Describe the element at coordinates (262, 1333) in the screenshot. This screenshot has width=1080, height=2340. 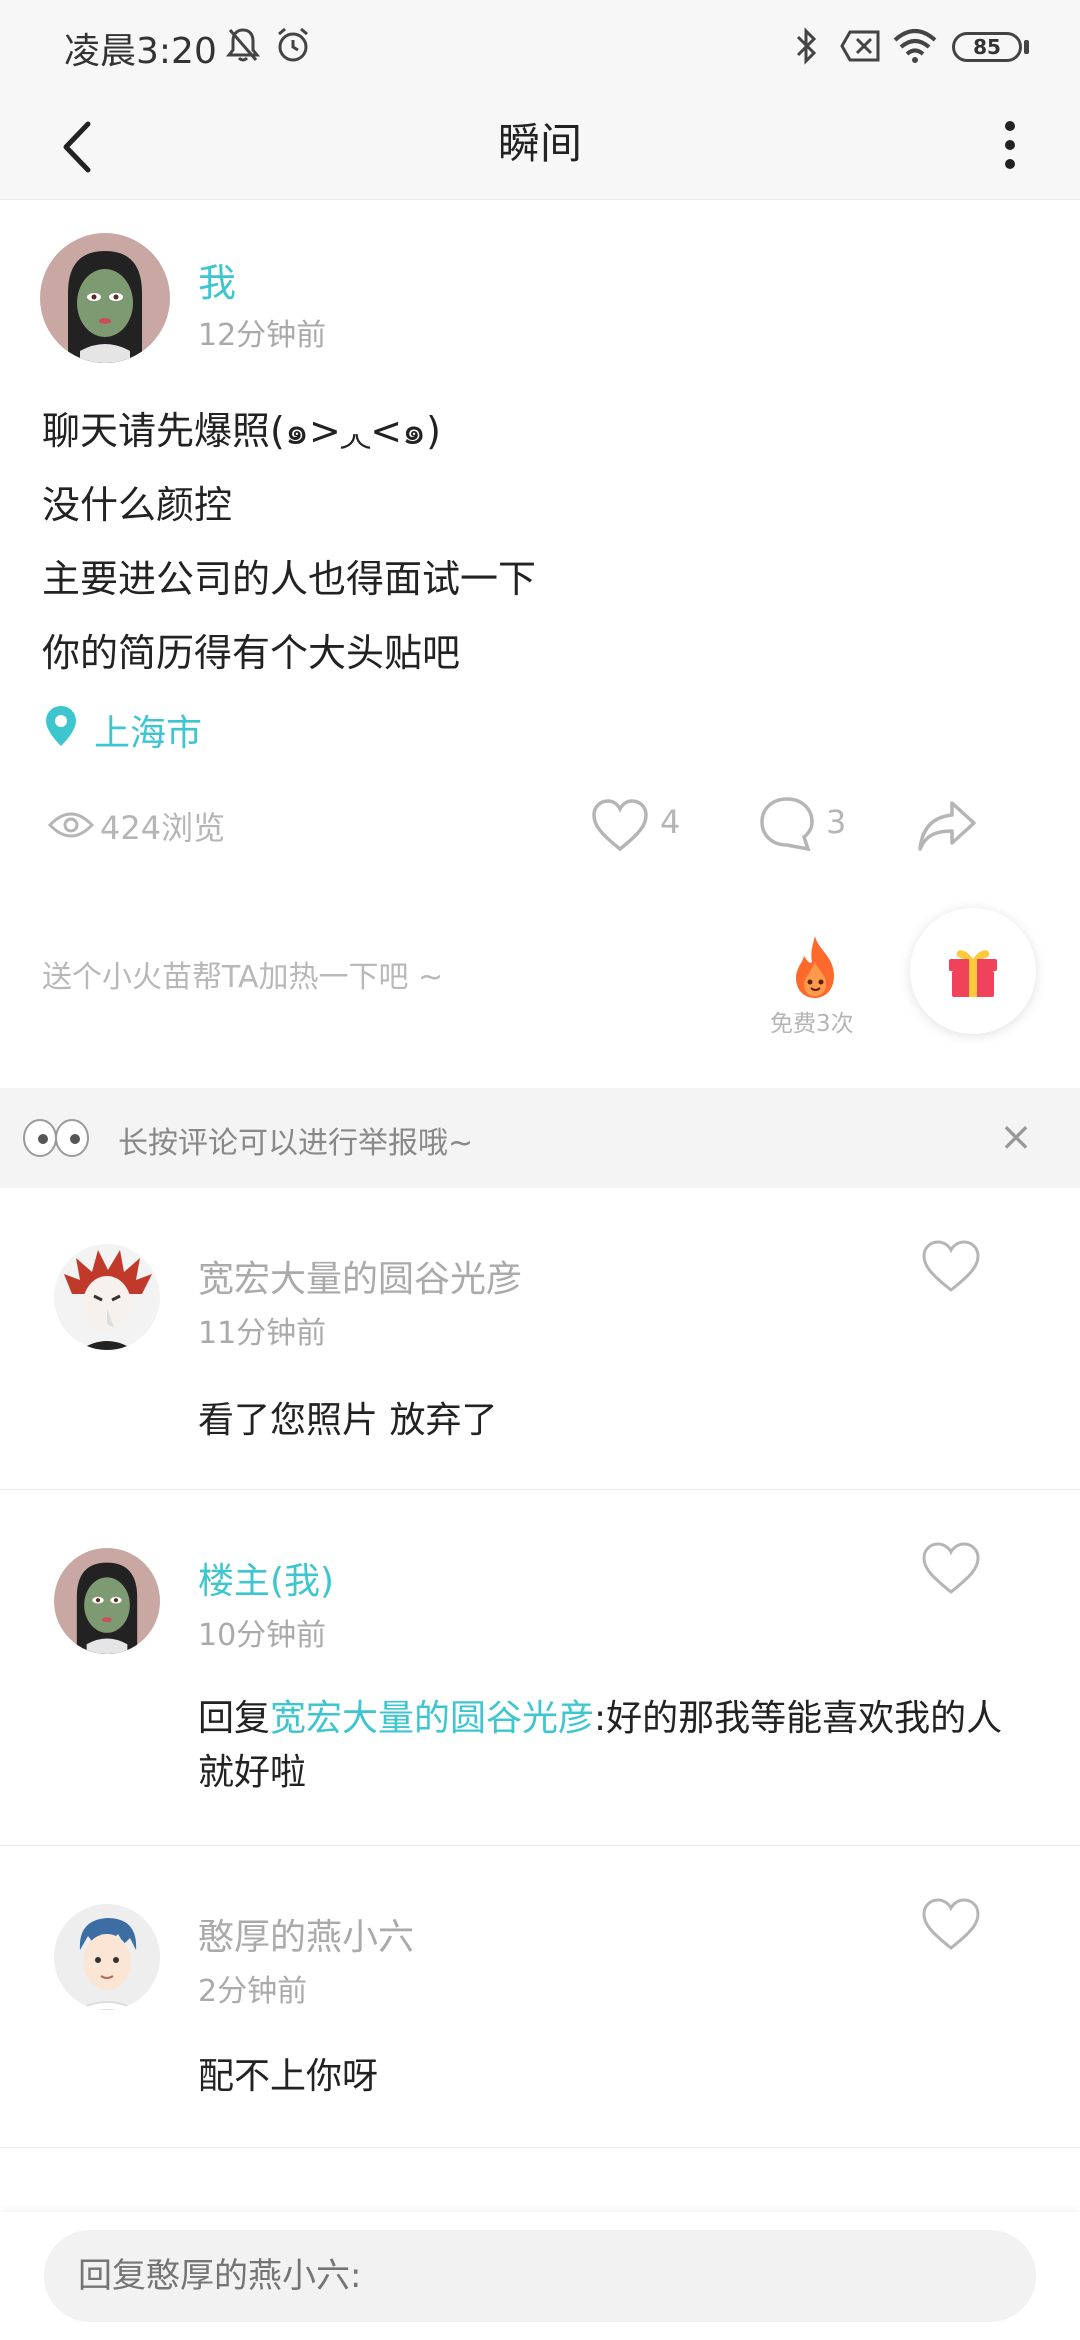
I see `comment-time: 11分钟前` at that location.